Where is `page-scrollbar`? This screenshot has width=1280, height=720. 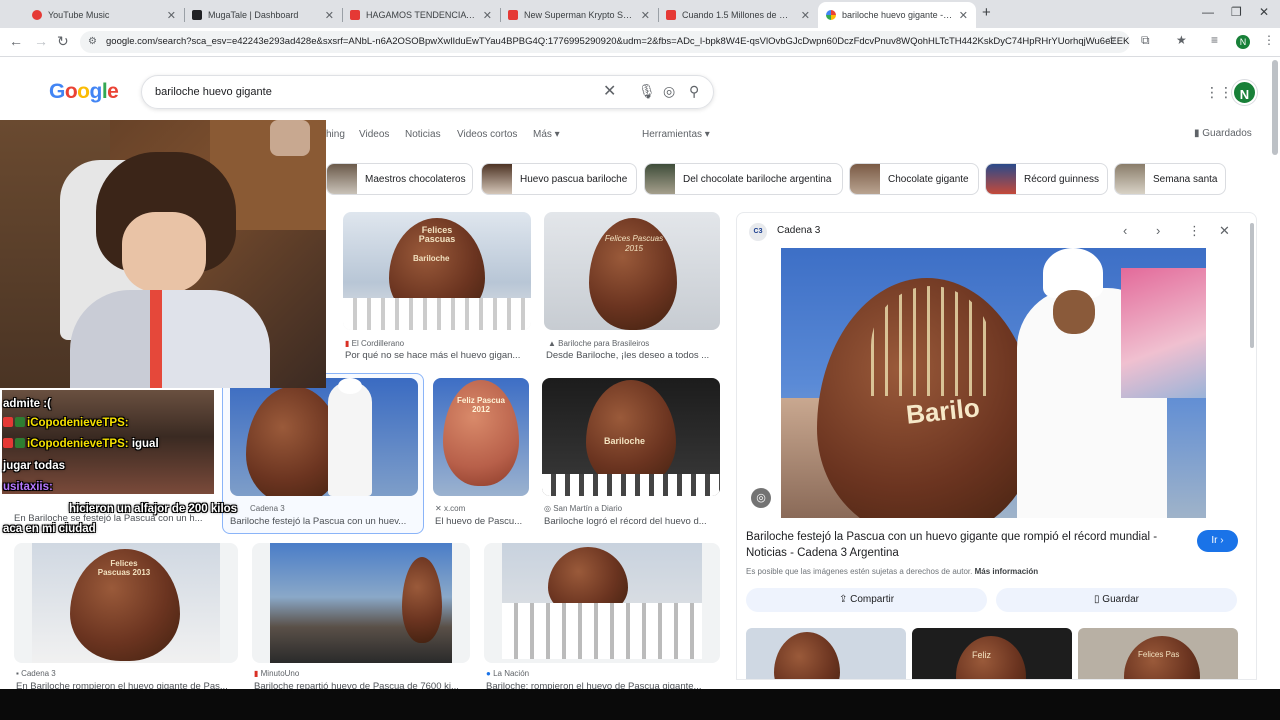 page-scrollbar is located at coordinates (1275, 107).